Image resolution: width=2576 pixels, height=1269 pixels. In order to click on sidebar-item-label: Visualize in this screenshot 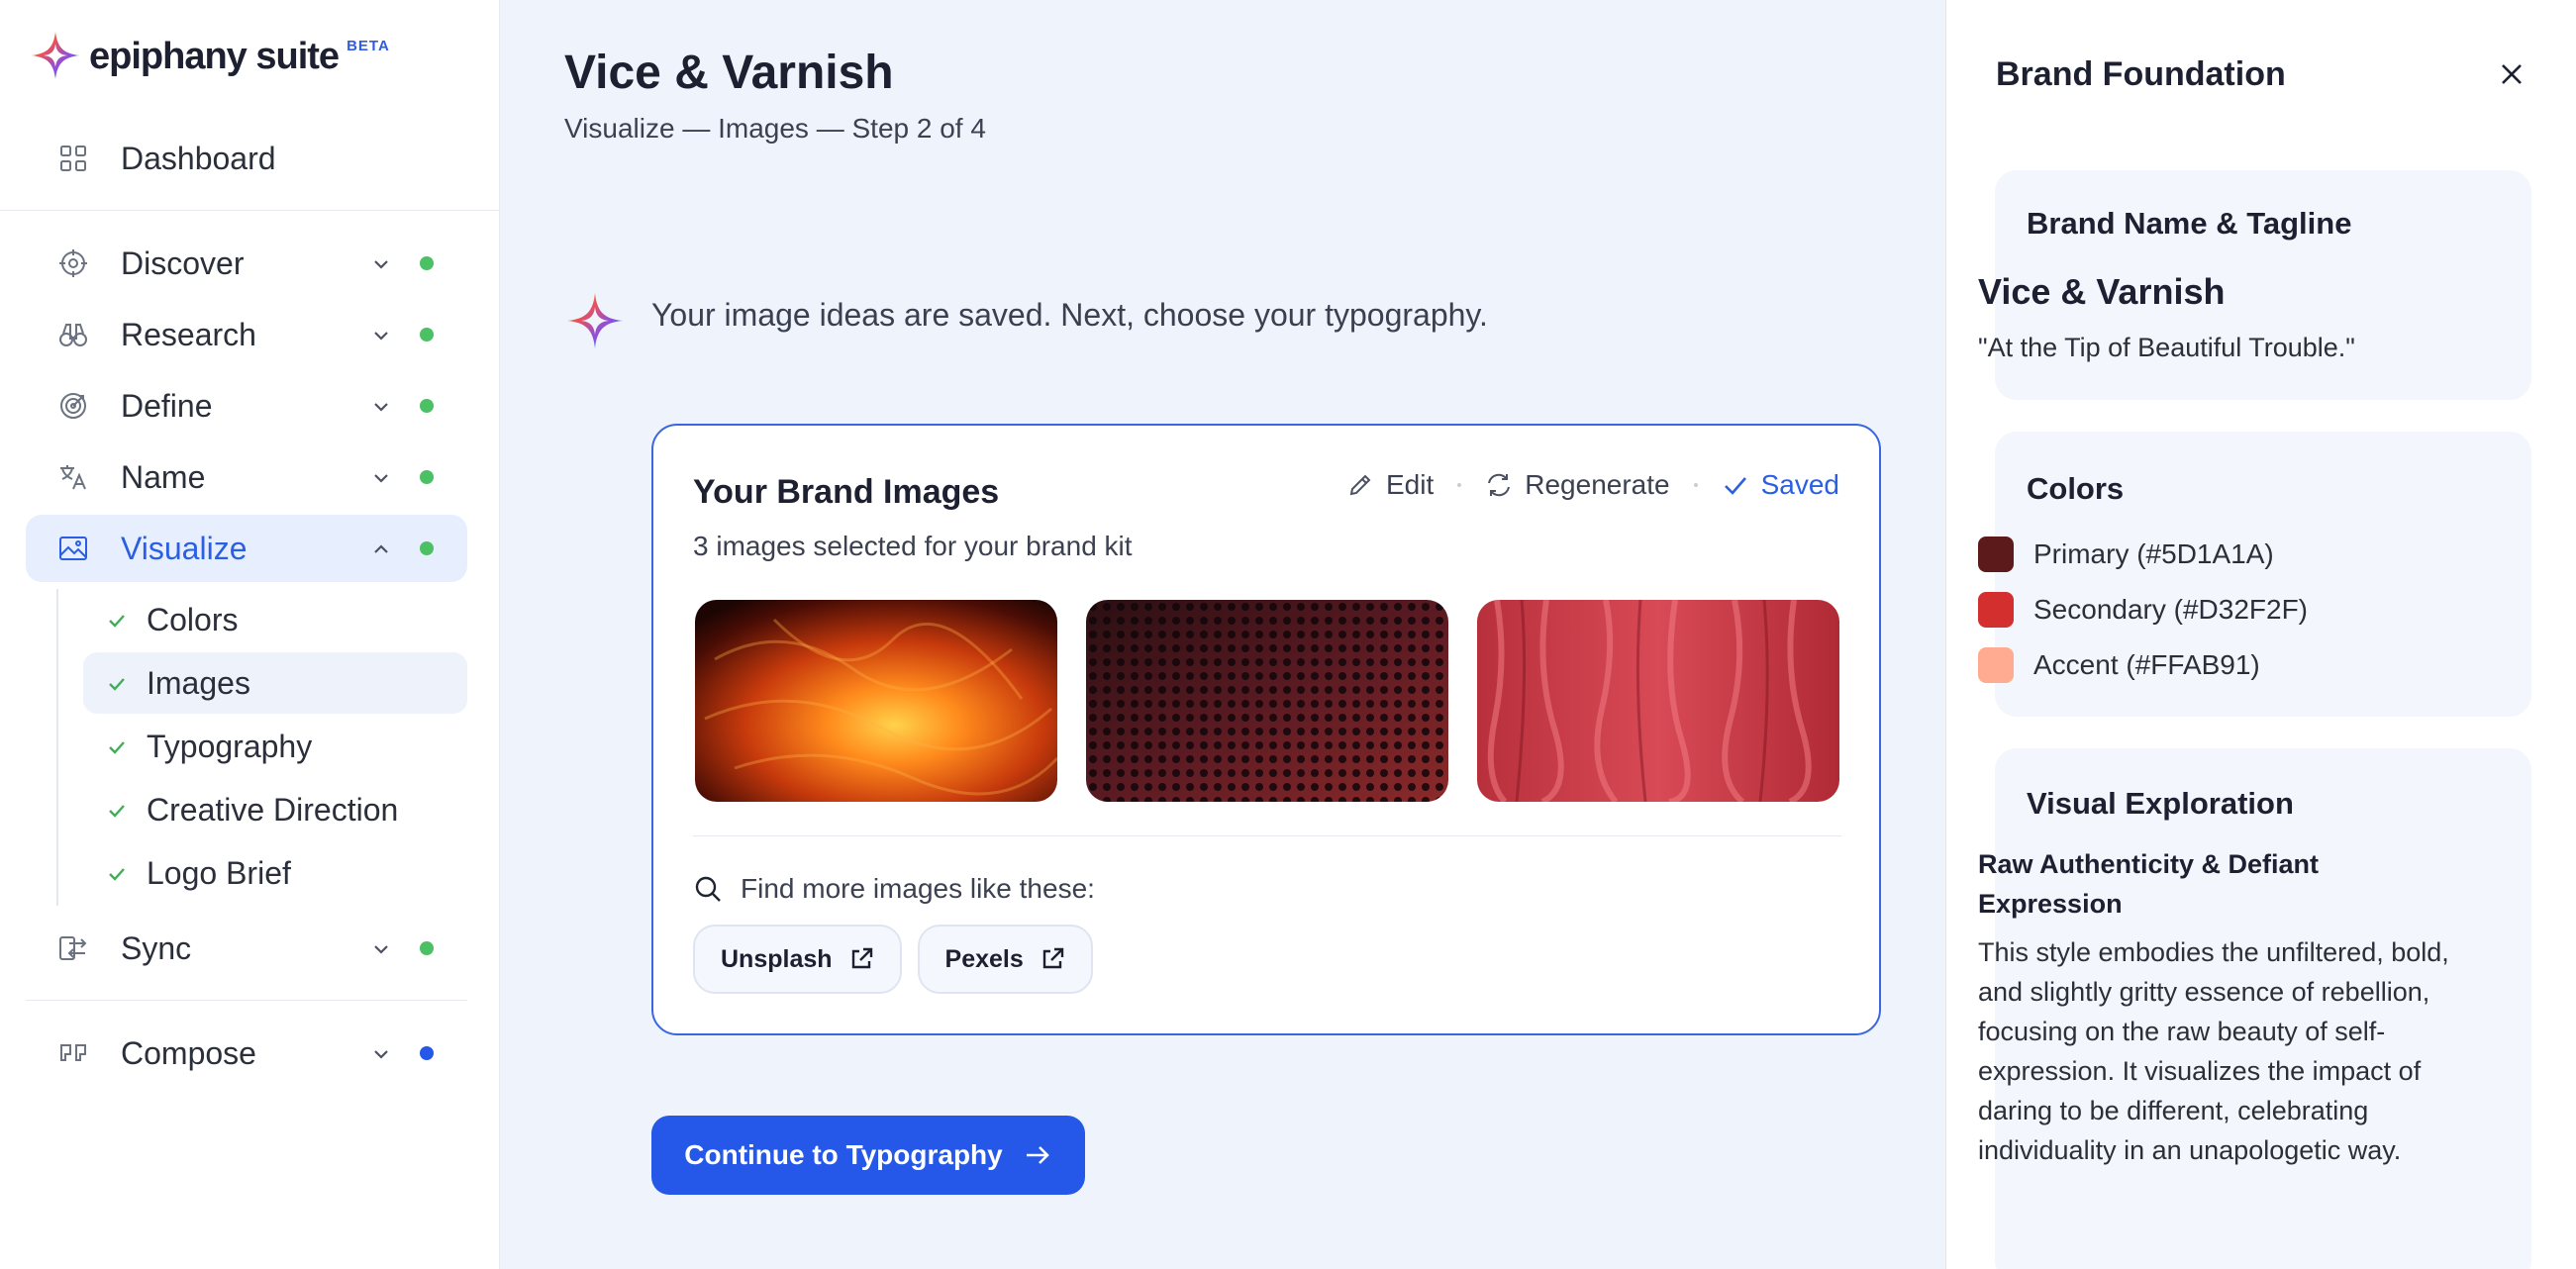, I will do `click(185, 548)`.